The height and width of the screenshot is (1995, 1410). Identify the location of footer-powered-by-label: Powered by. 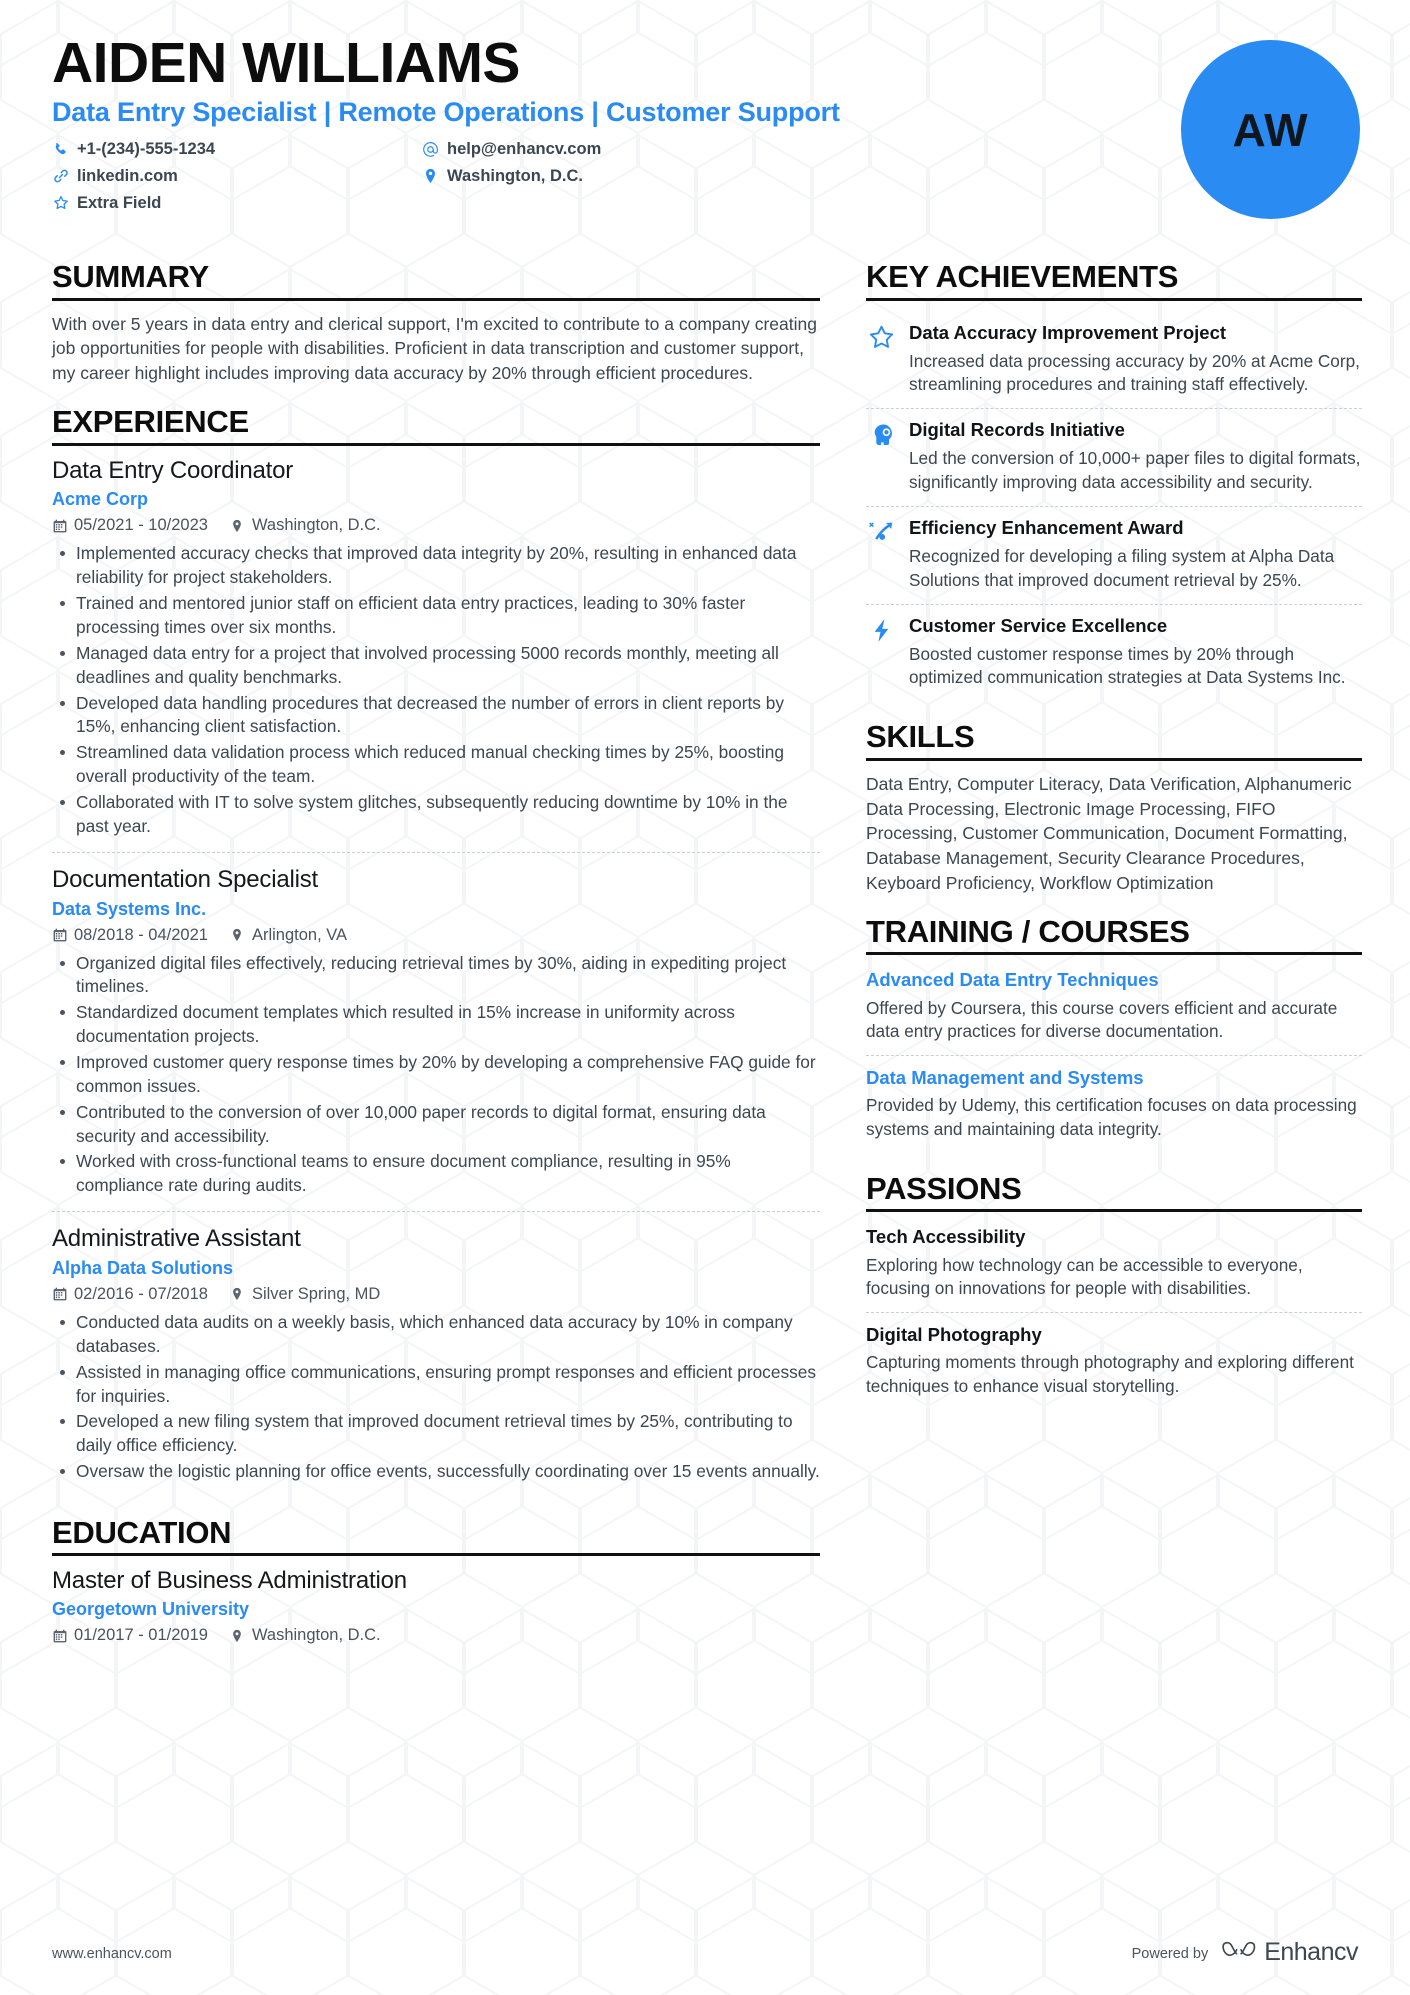
(1170, 1953).